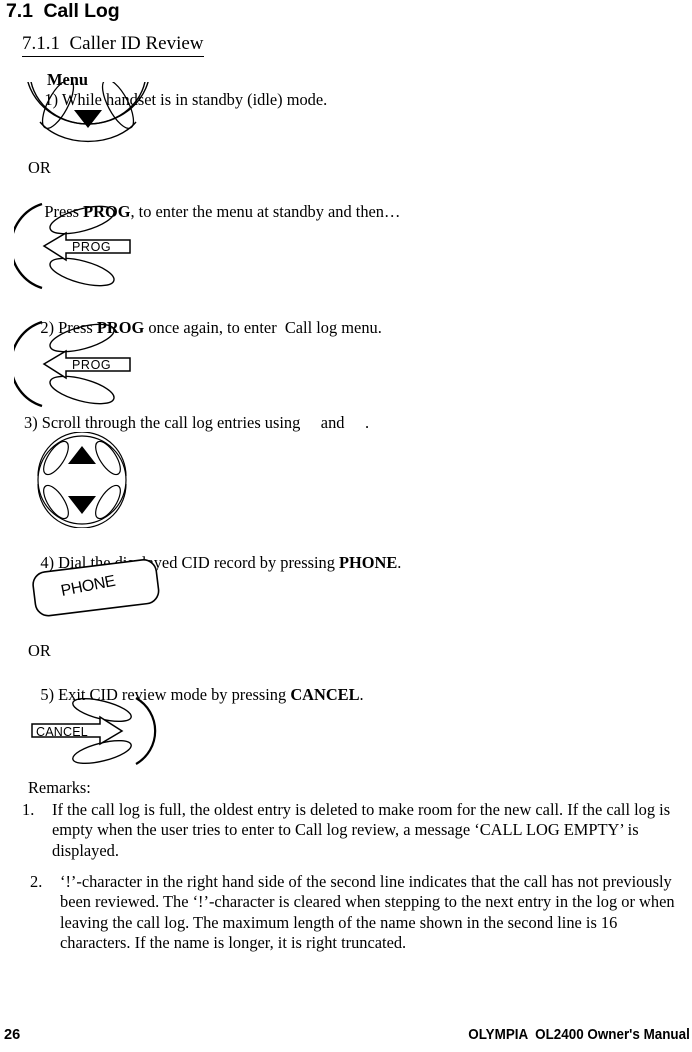 The image size is (692, 1052). I want to click on footer-page-number: 26, so click(12, 1035).